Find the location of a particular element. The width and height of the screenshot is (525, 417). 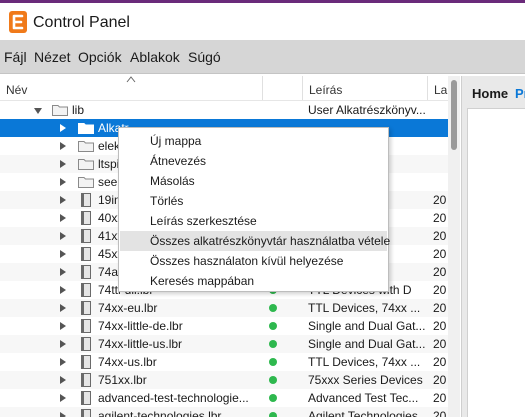

tab-home: Home is located at coordinates (490, 93).